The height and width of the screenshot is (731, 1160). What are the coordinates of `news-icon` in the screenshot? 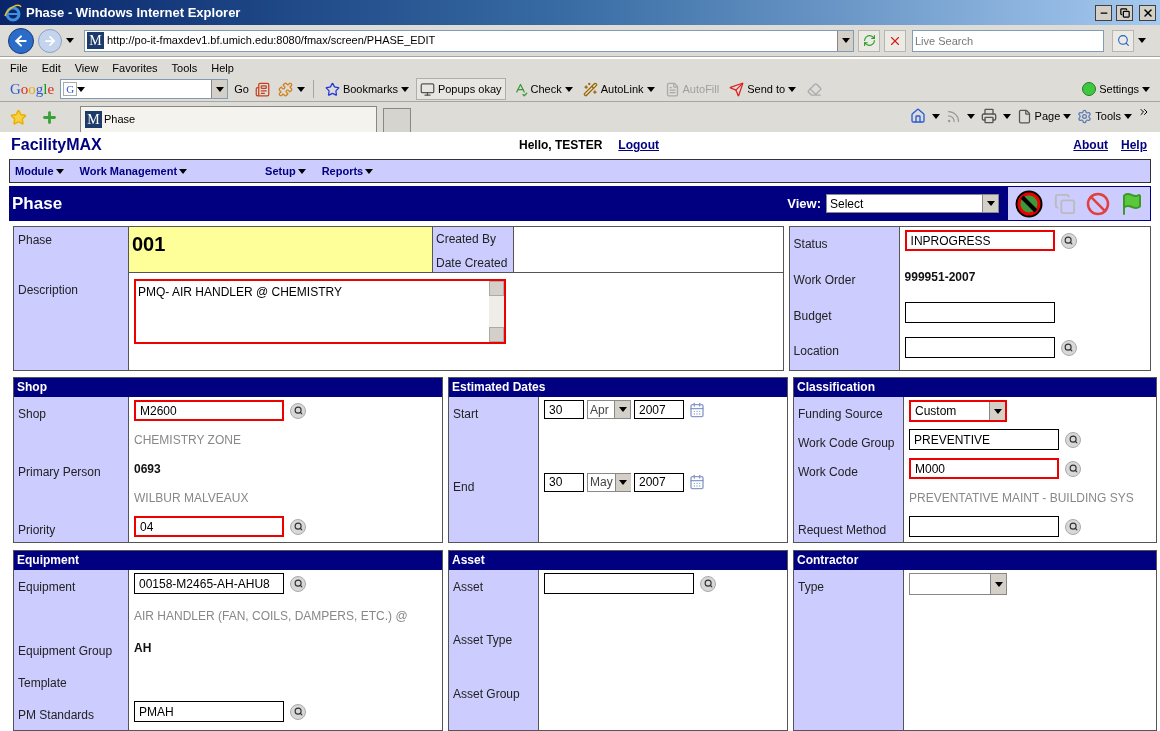 It's located at (262, 89).